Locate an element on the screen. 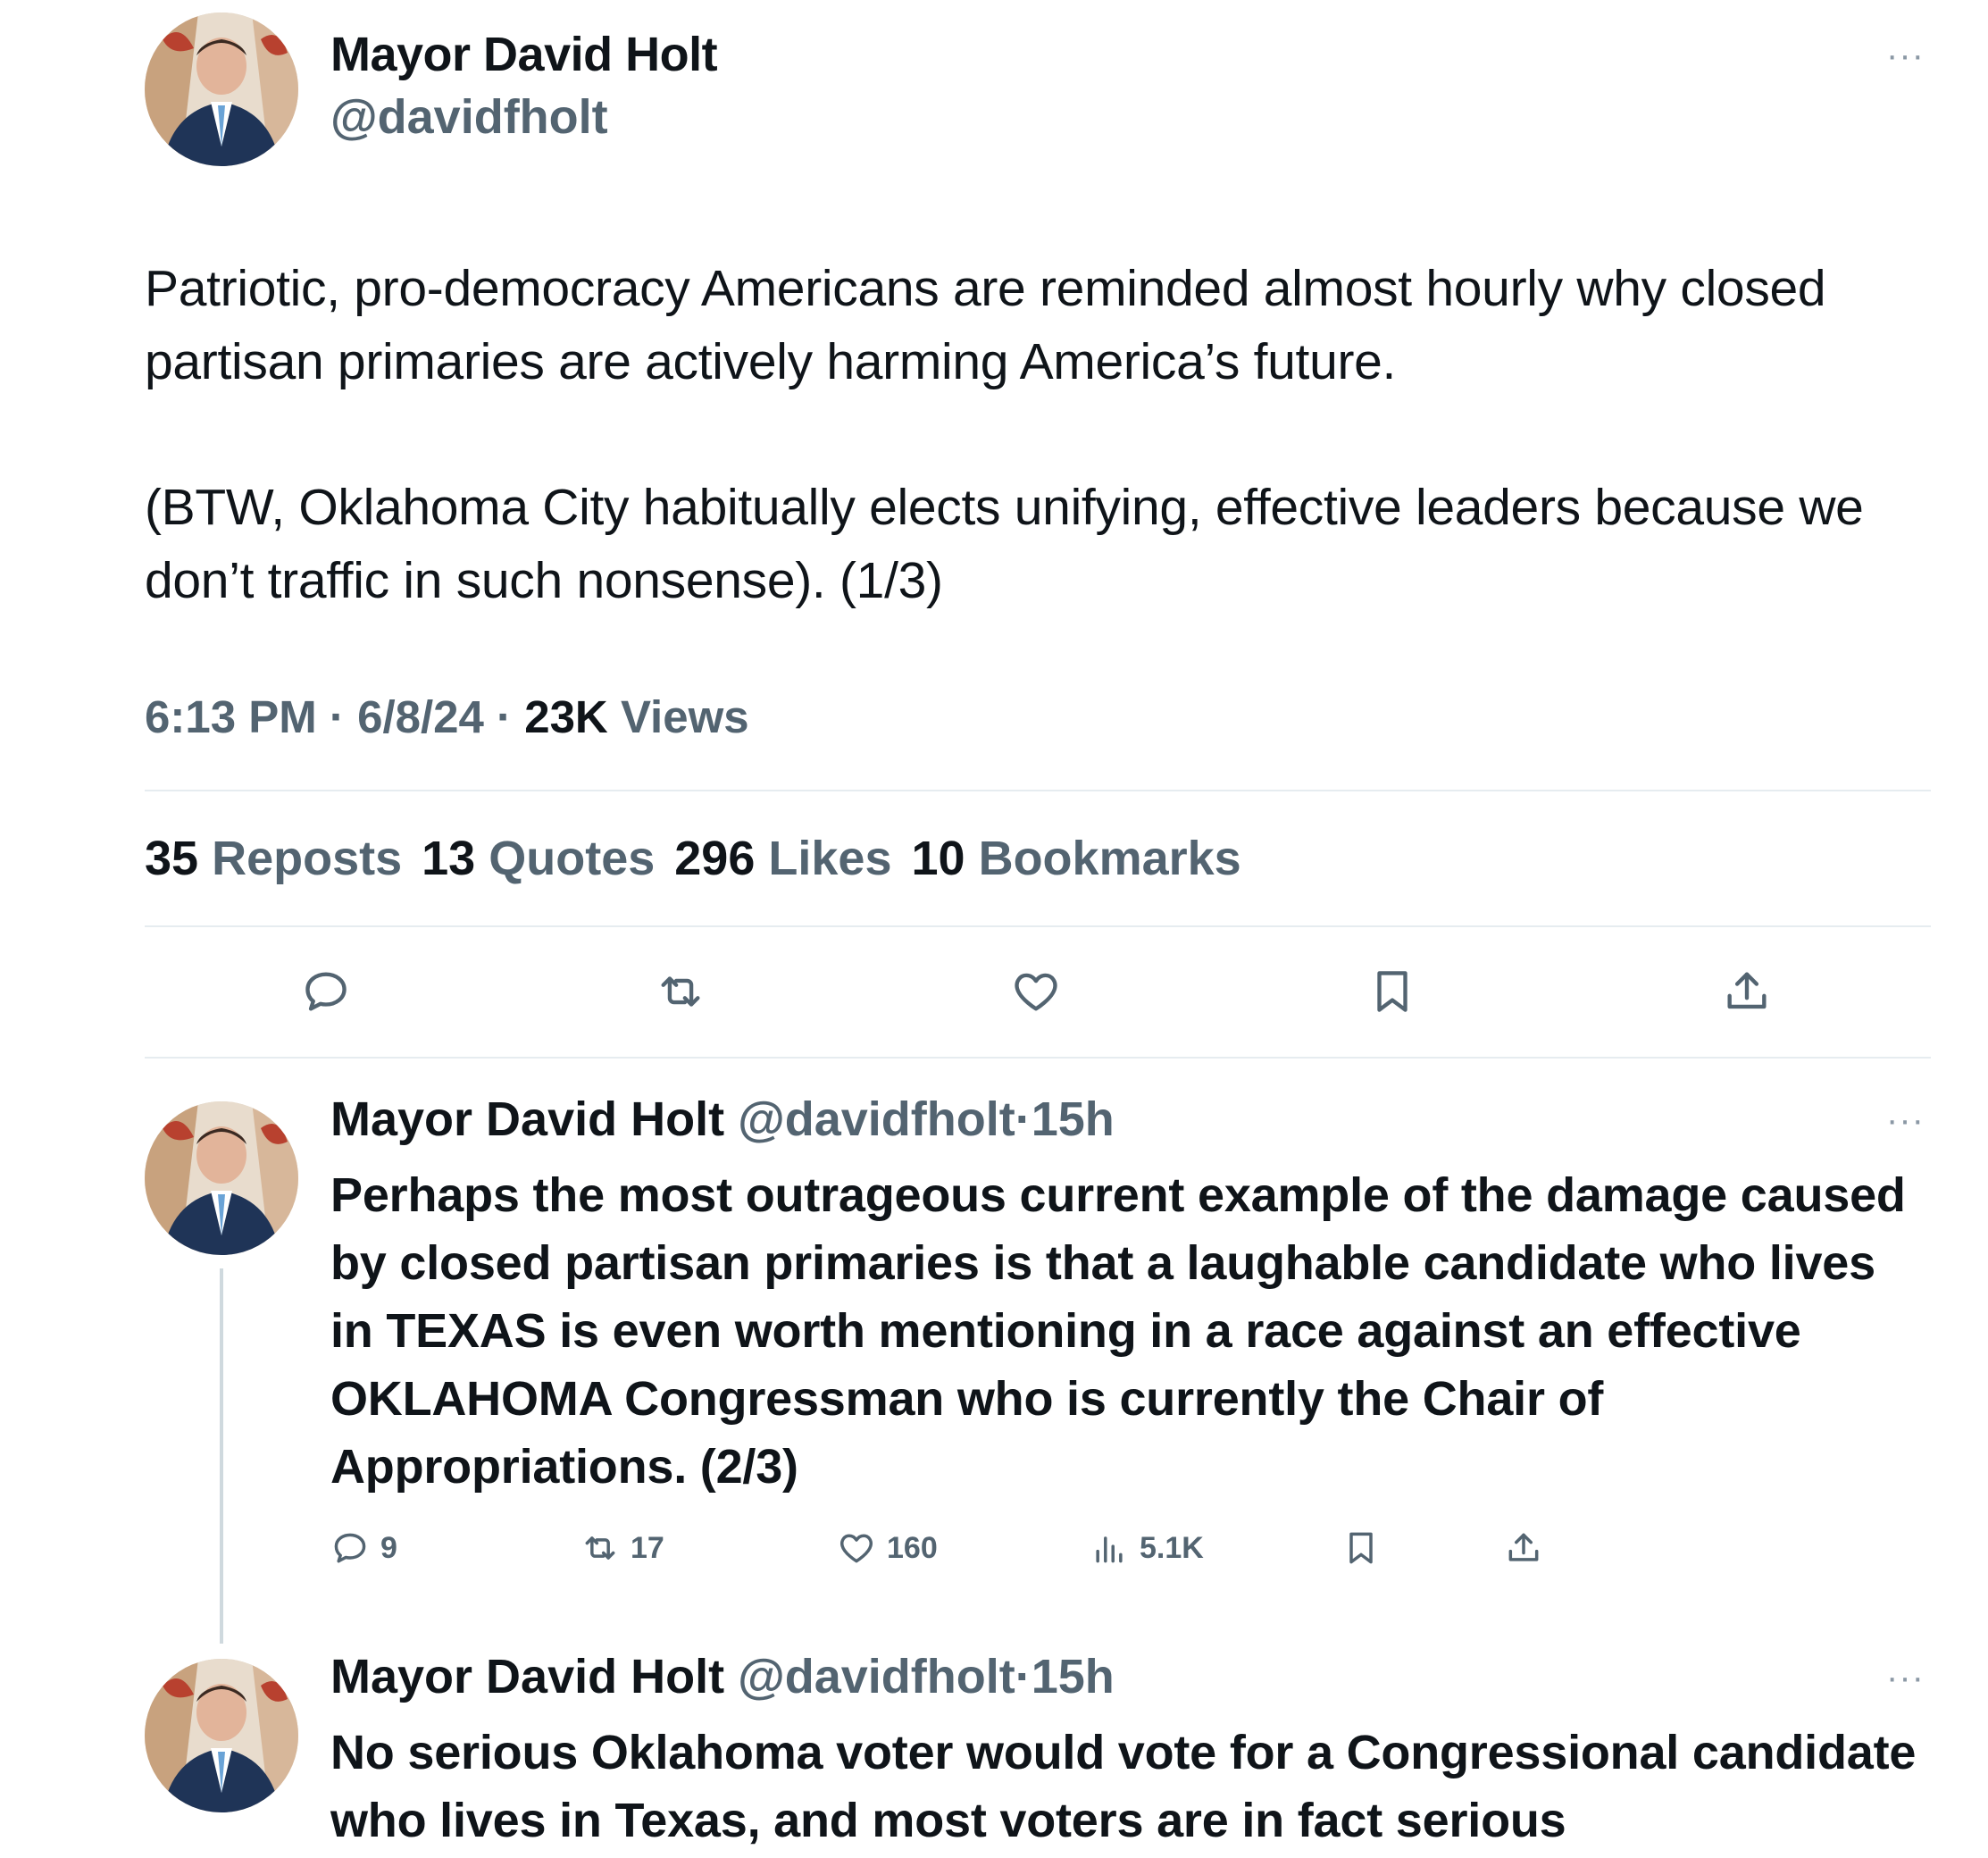  views-icon is located at coordinates (1109, 1550).